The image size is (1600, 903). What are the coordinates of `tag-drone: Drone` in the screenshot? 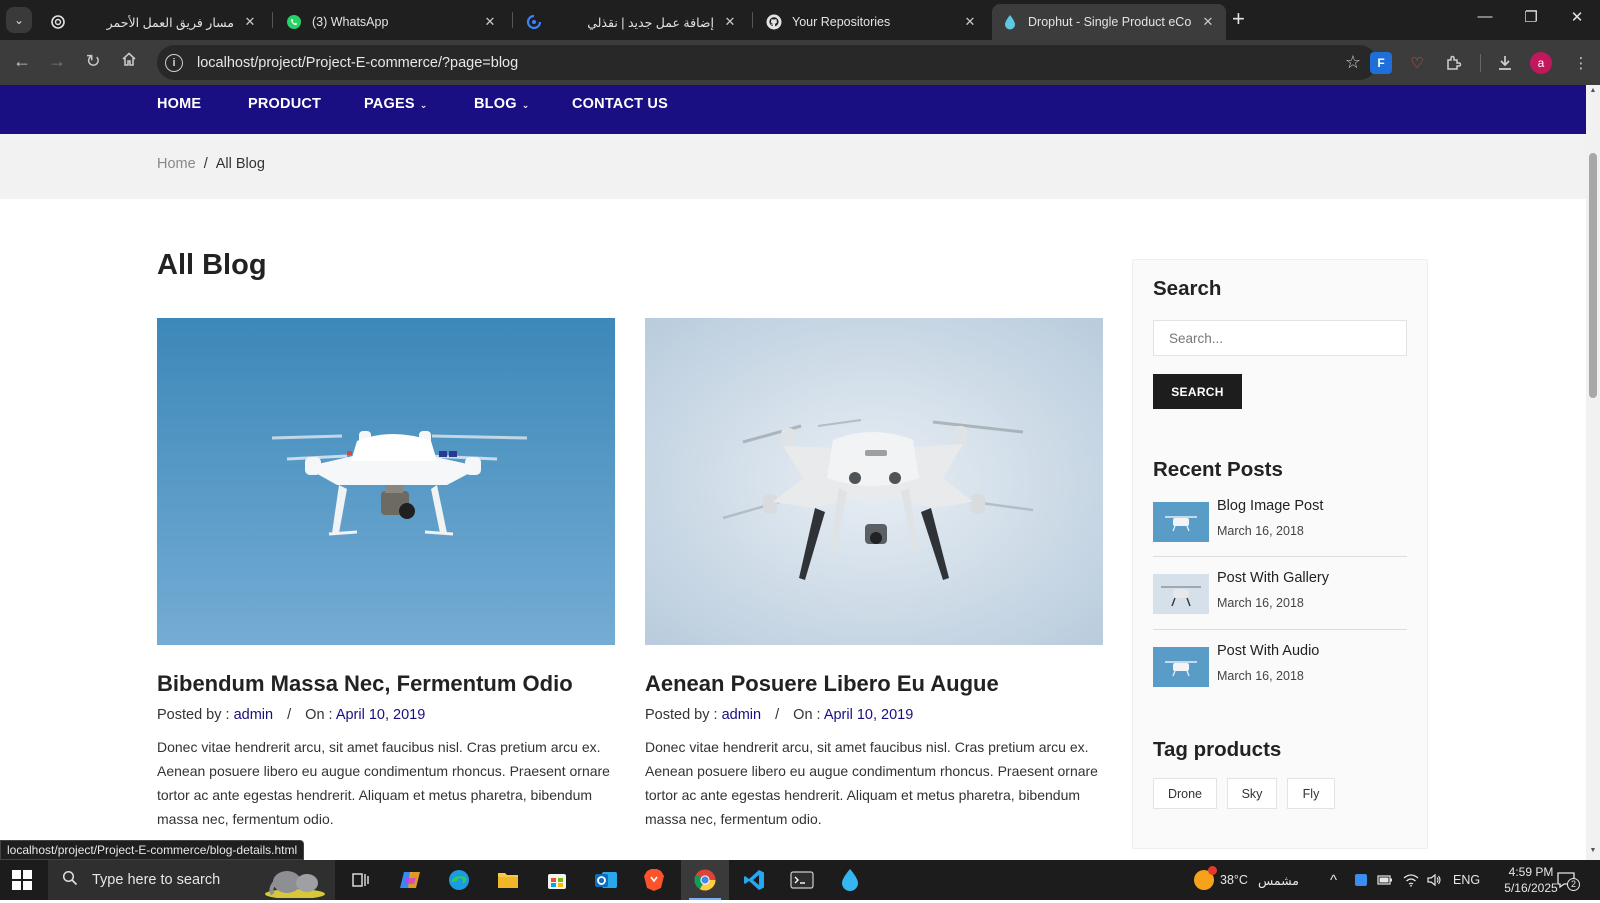 It's located at (1185, 793).